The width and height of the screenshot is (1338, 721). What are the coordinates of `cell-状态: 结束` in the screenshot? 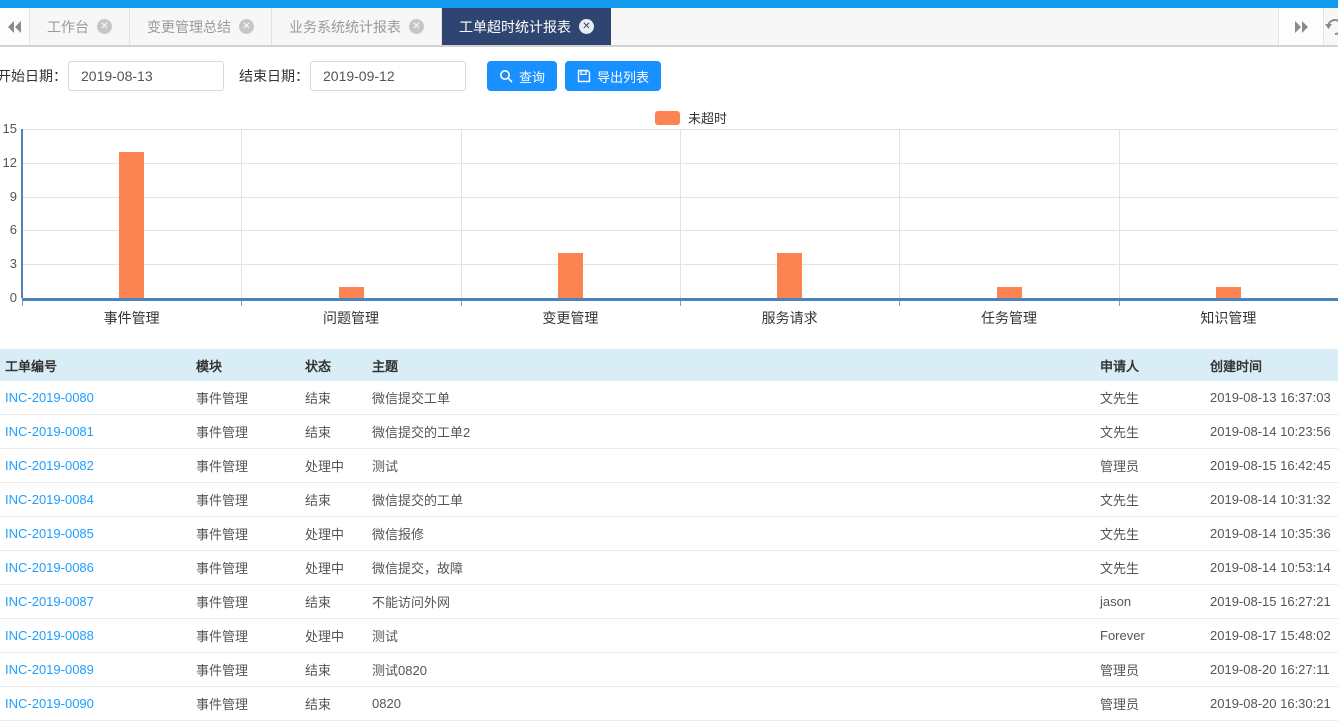 It's located at (318, 432).